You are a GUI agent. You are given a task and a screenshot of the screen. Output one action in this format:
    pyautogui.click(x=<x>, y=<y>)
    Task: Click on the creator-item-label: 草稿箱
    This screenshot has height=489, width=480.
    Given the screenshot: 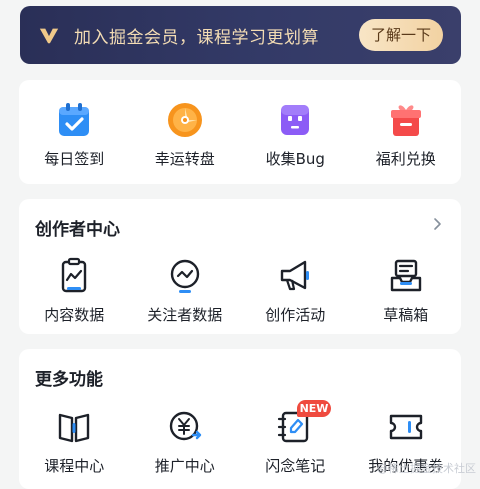 What is the action you would take?
    pyautogui.click(x=406, y=315)
    